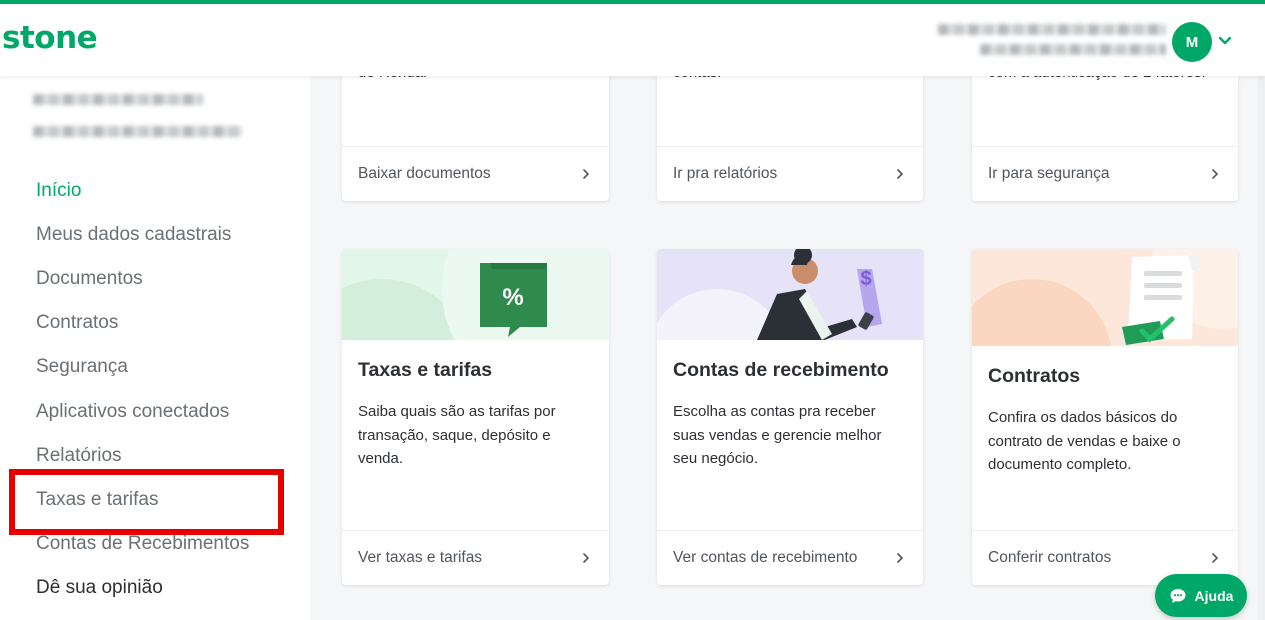 The width and height of the screenshot is (1265, 620). I want to click on sidebar-item-inicio: Início, so click(58, 191).